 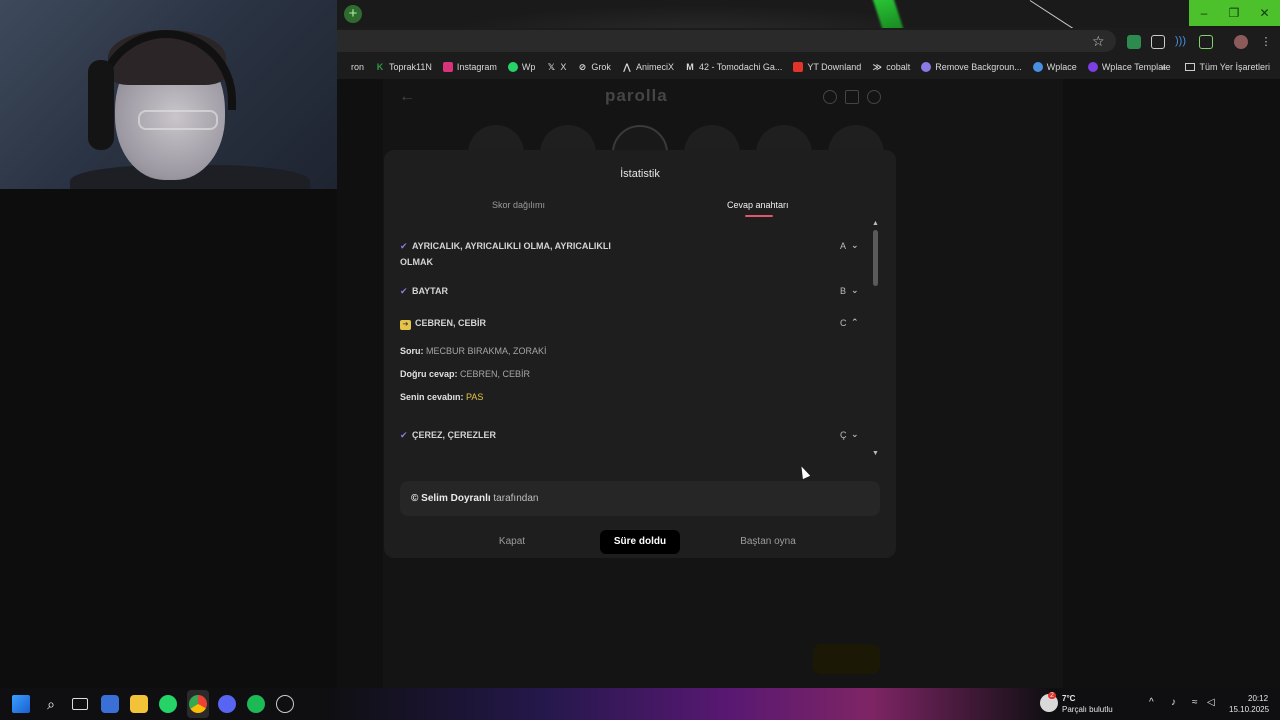 I want to click on chevron-up-icon: ⌃, so click(x=855, y=322).